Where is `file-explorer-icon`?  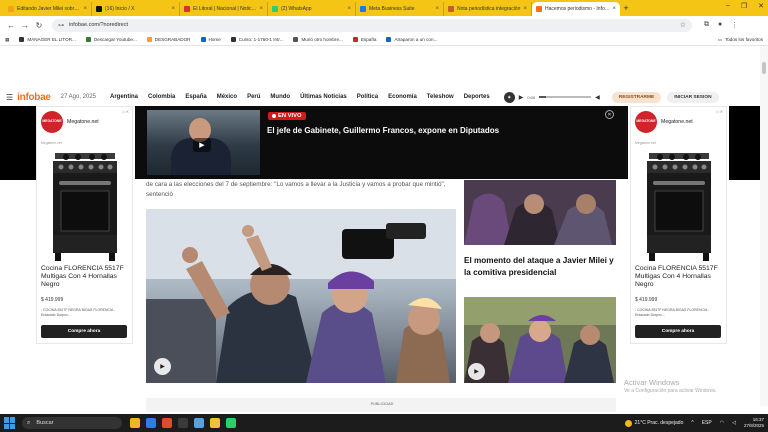
file-explorer-icon is located at coordinates (135, 423).